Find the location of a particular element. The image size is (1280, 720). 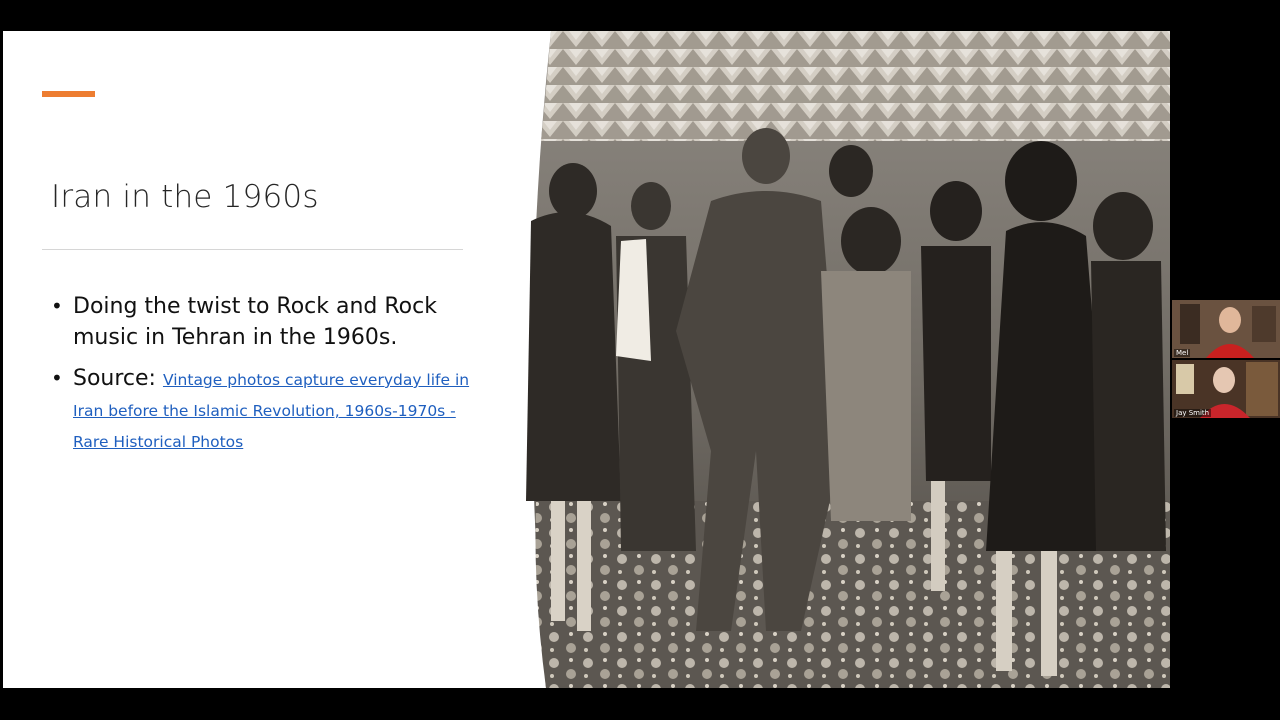

source-prefix: Source: is located at coordinates (118, 378).